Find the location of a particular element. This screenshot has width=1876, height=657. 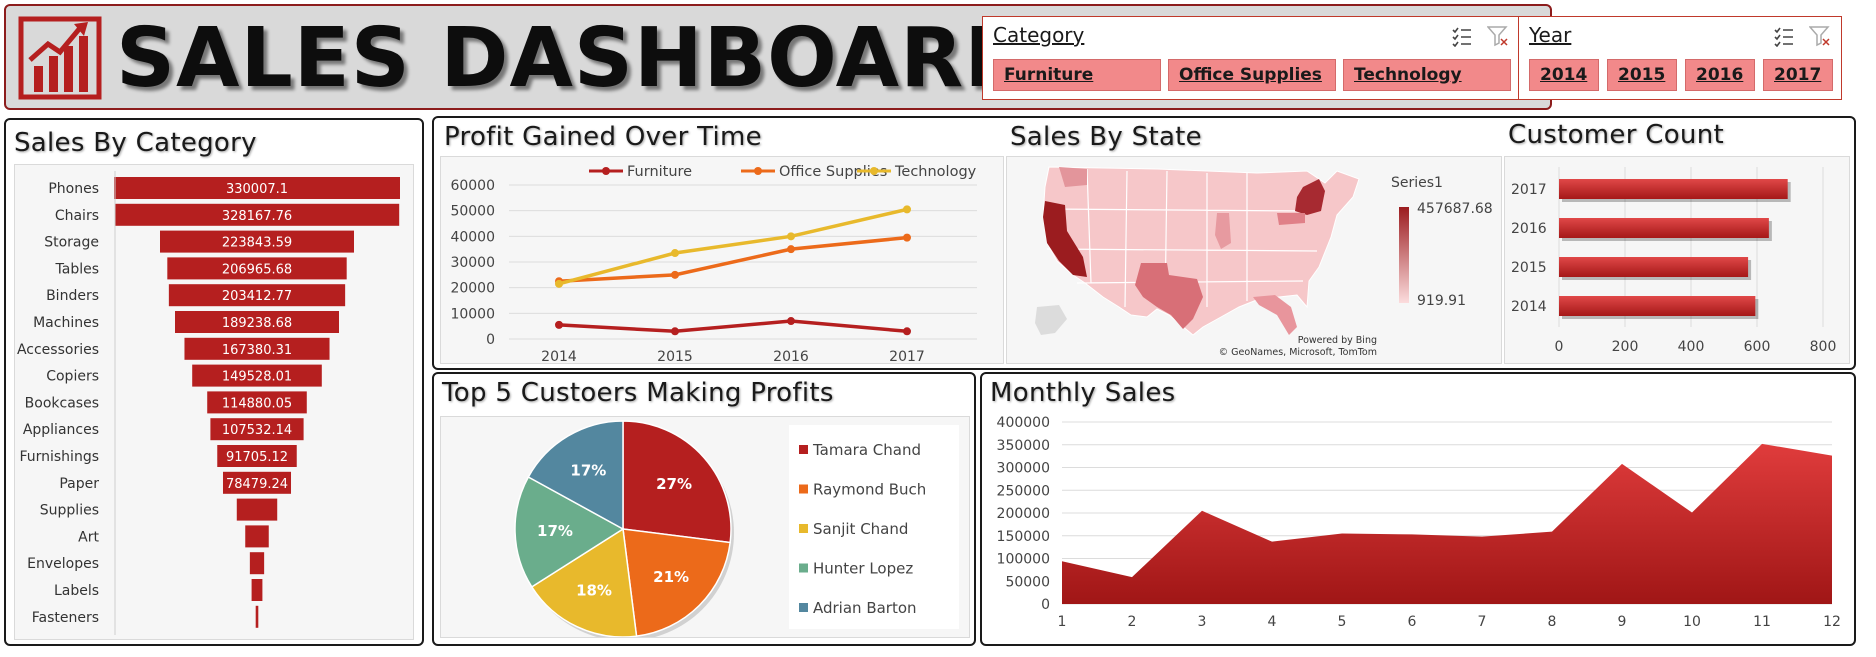

pie-legend-label: Raymond Buch is located at coordinates (869, 490).